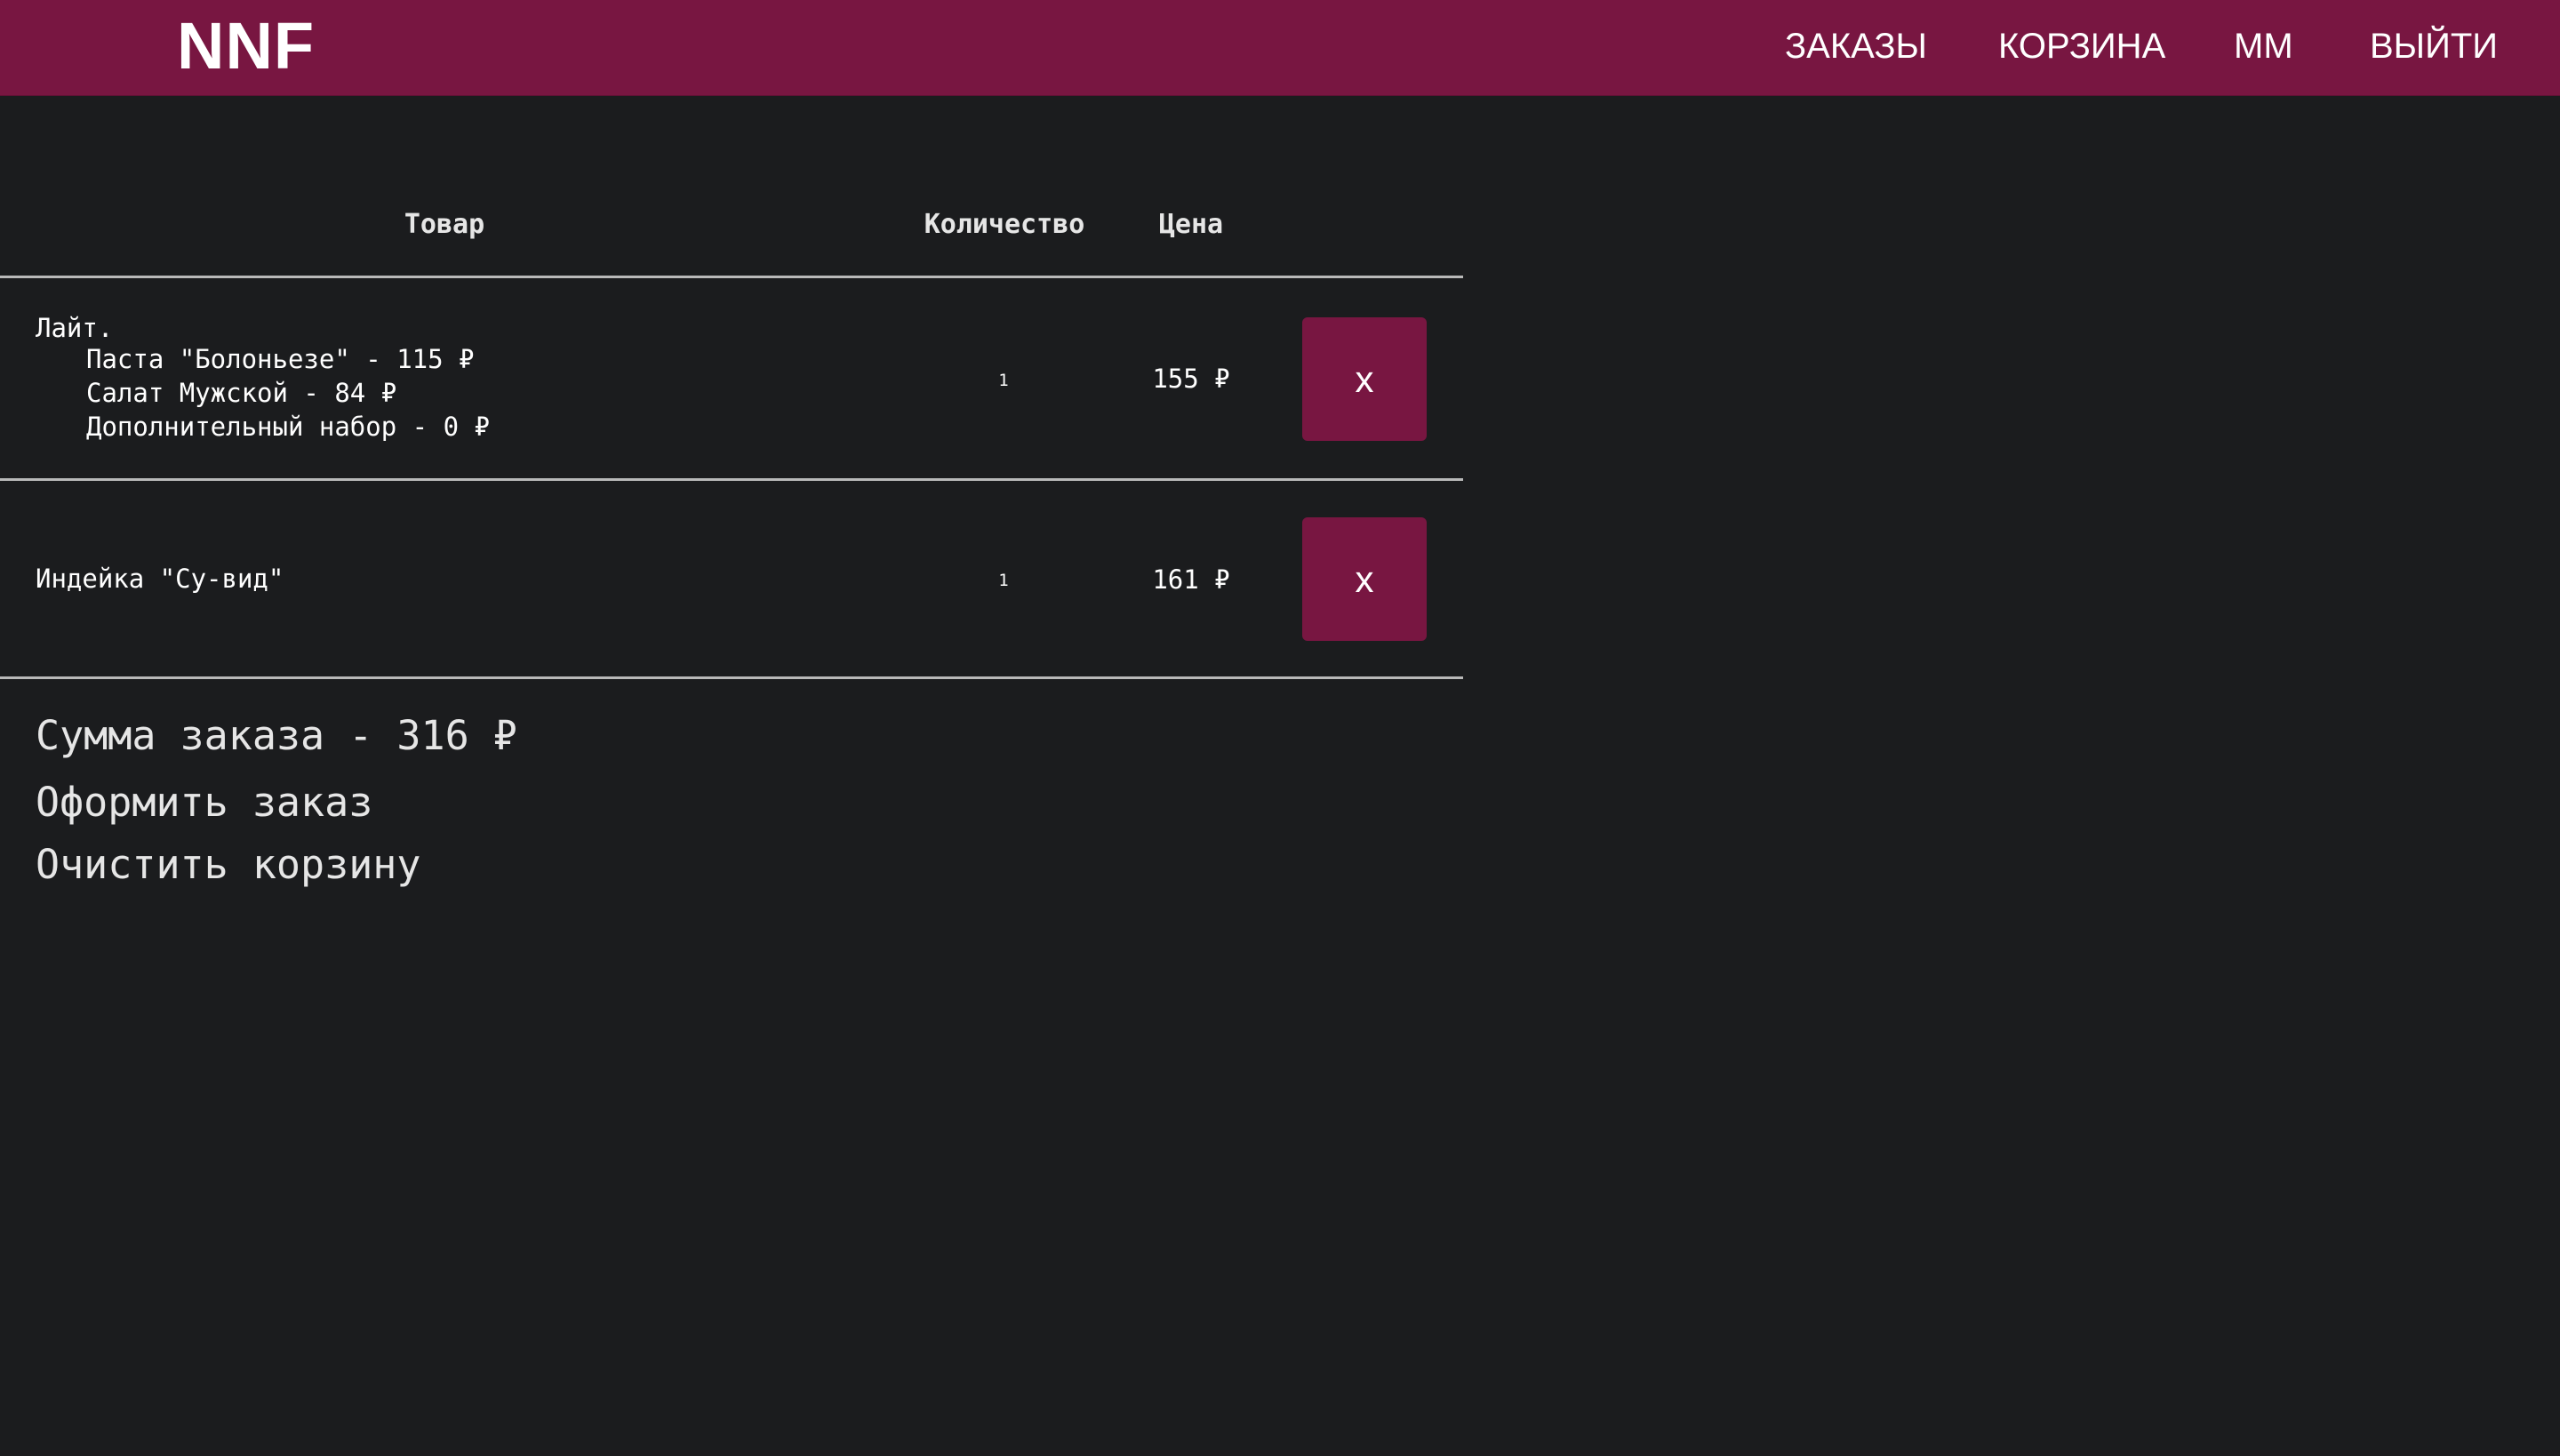 The width and height of the screenshot is (2560, 1456). Describe the element at coordinates (228, 865) in the screenshot. I see `clear-cart-link: Очистить корзину` at that location.